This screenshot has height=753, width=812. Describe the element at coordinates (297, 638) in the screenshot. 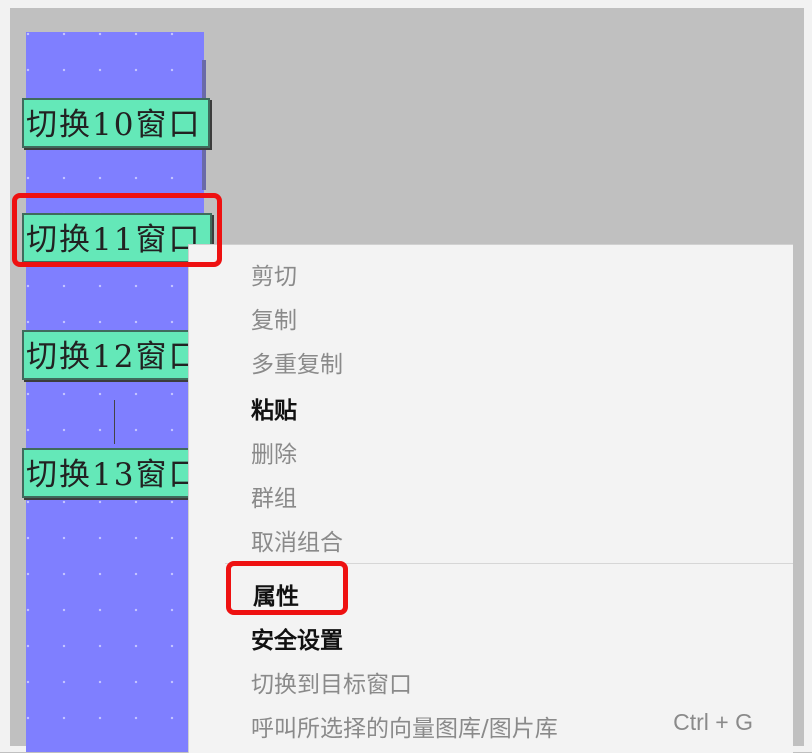

I see `menu-item-security-settings: 安全设置` at that location.